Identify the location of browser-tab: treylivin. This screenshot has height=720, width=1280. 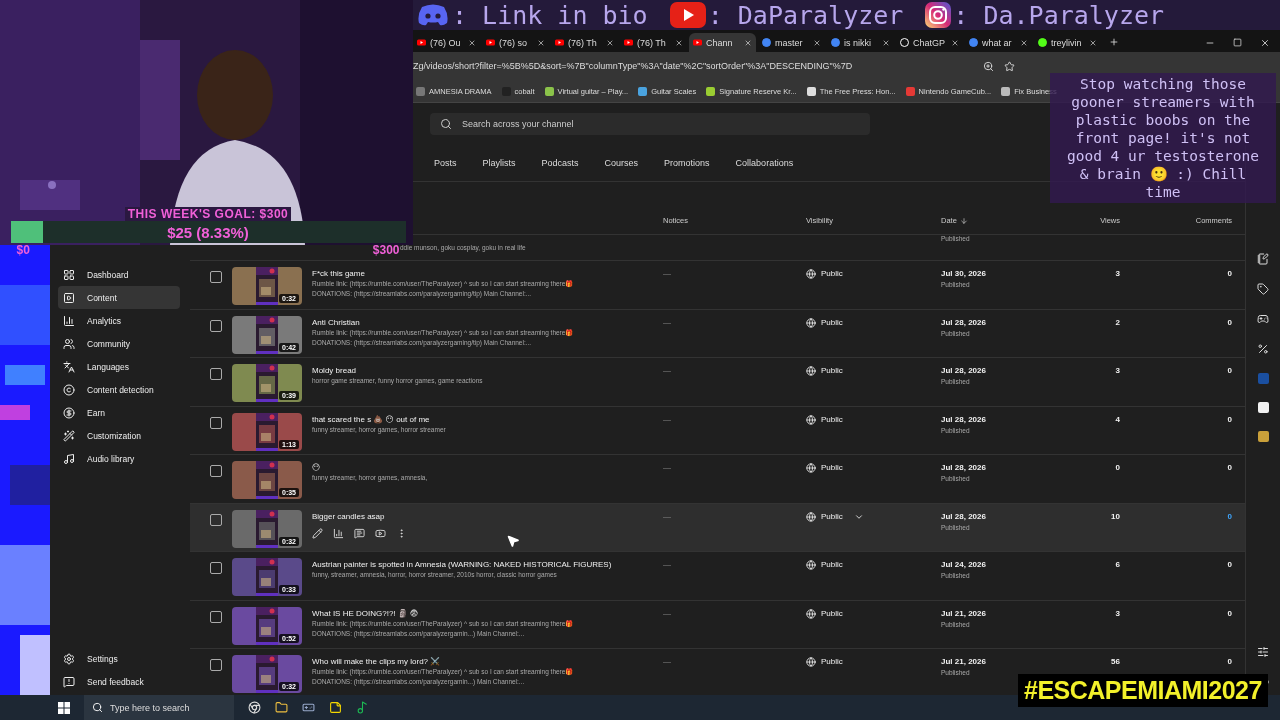
(1067, 42).